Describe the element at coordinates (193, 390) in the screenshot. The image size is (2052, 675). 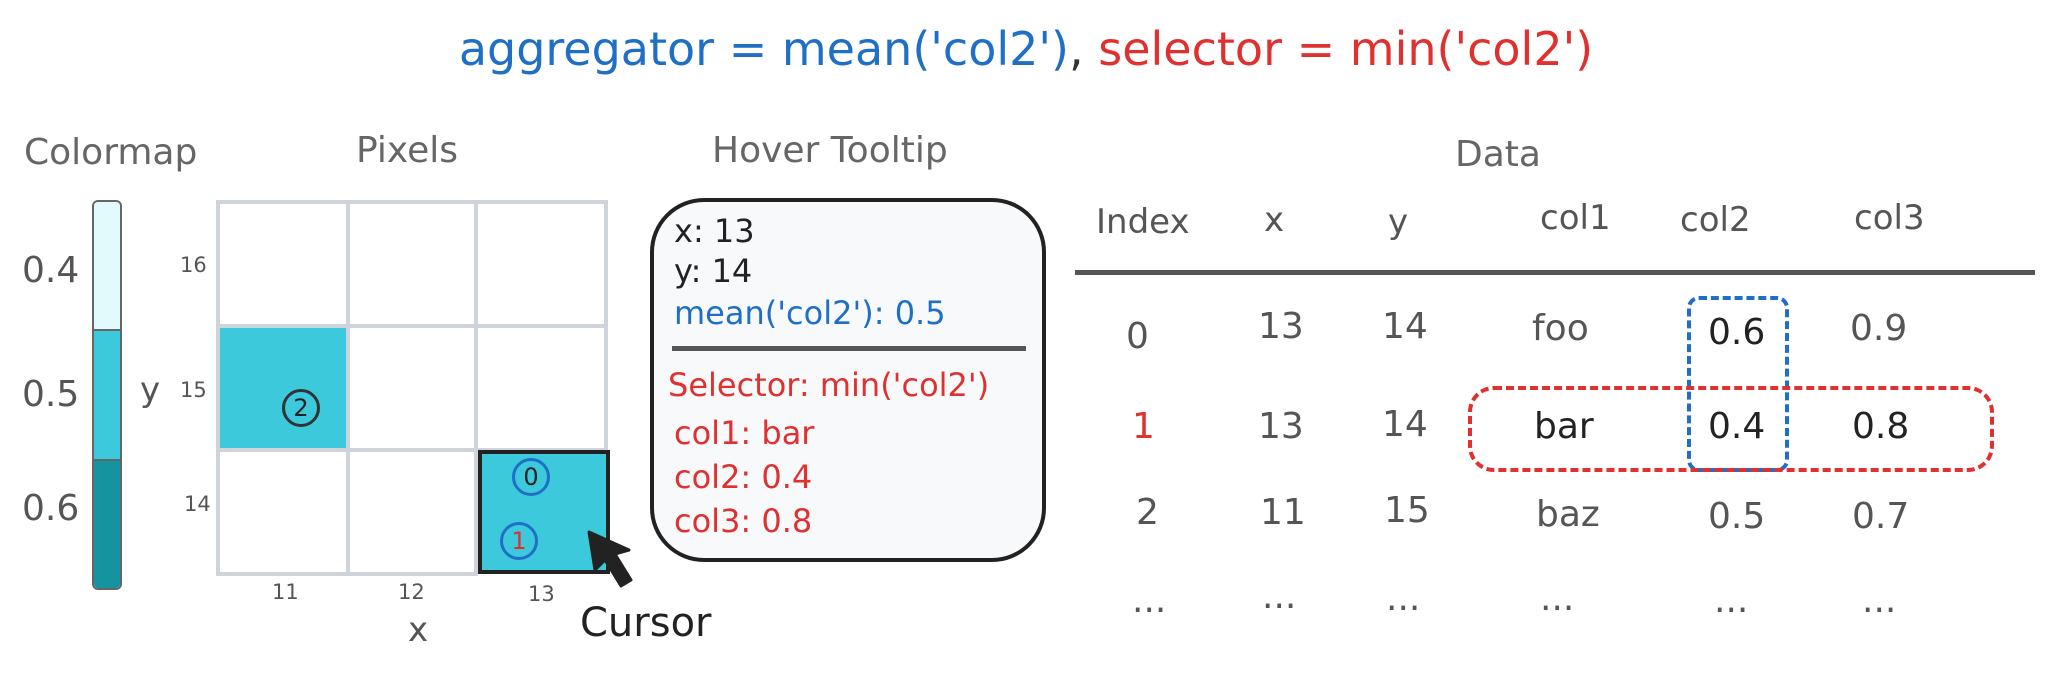
I see `y-tick: 15` at that location.